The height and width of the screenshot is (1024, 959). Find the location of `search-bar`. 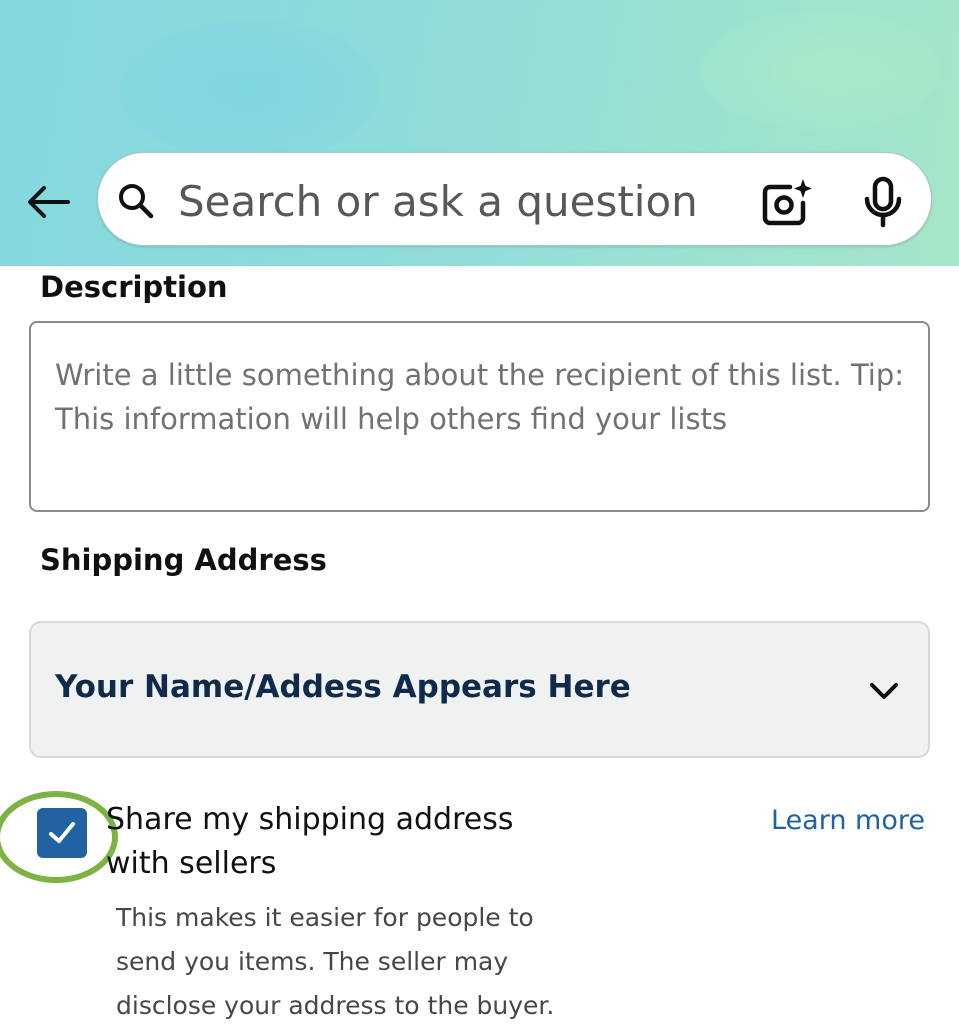

search-bar is located at coordinates (514, 199).